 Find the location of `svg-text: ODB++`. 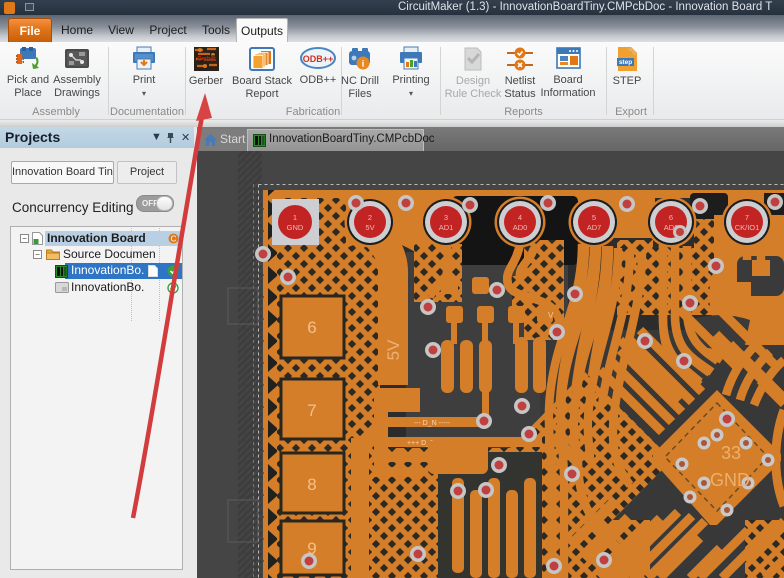

svg-text: ODB++ is located at coordinates (318, 59).